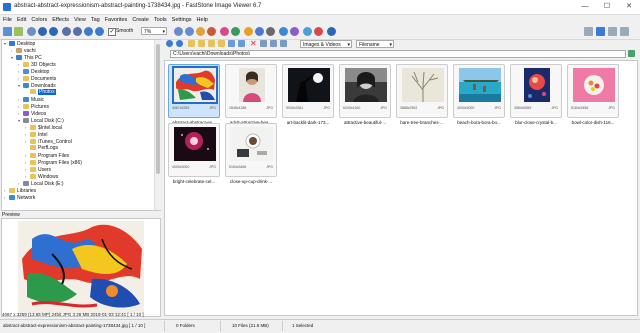 This screenshot has width=640, height=333. What do you see at coordinates (95, 20) in the screenshot?
I see `menu-tag: Tag` at bounding box center [95, 20].